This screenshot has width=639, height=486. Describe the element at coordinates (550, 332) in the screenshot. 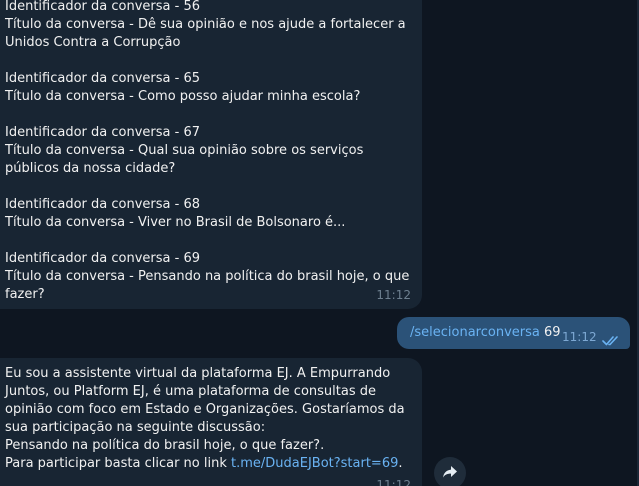

I see `command-argument: 69` at that location.